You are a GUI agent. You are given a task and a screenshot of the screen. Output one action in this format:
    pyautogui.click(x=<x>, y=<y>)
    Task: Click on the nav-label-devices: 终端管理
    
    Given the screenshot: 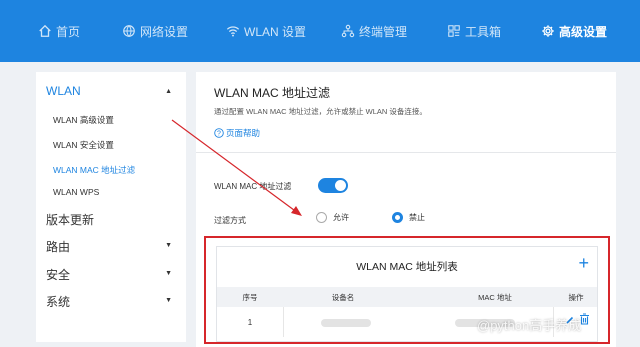 What is the action you would take?
    pyautogui.click(x=383, y=31)
    